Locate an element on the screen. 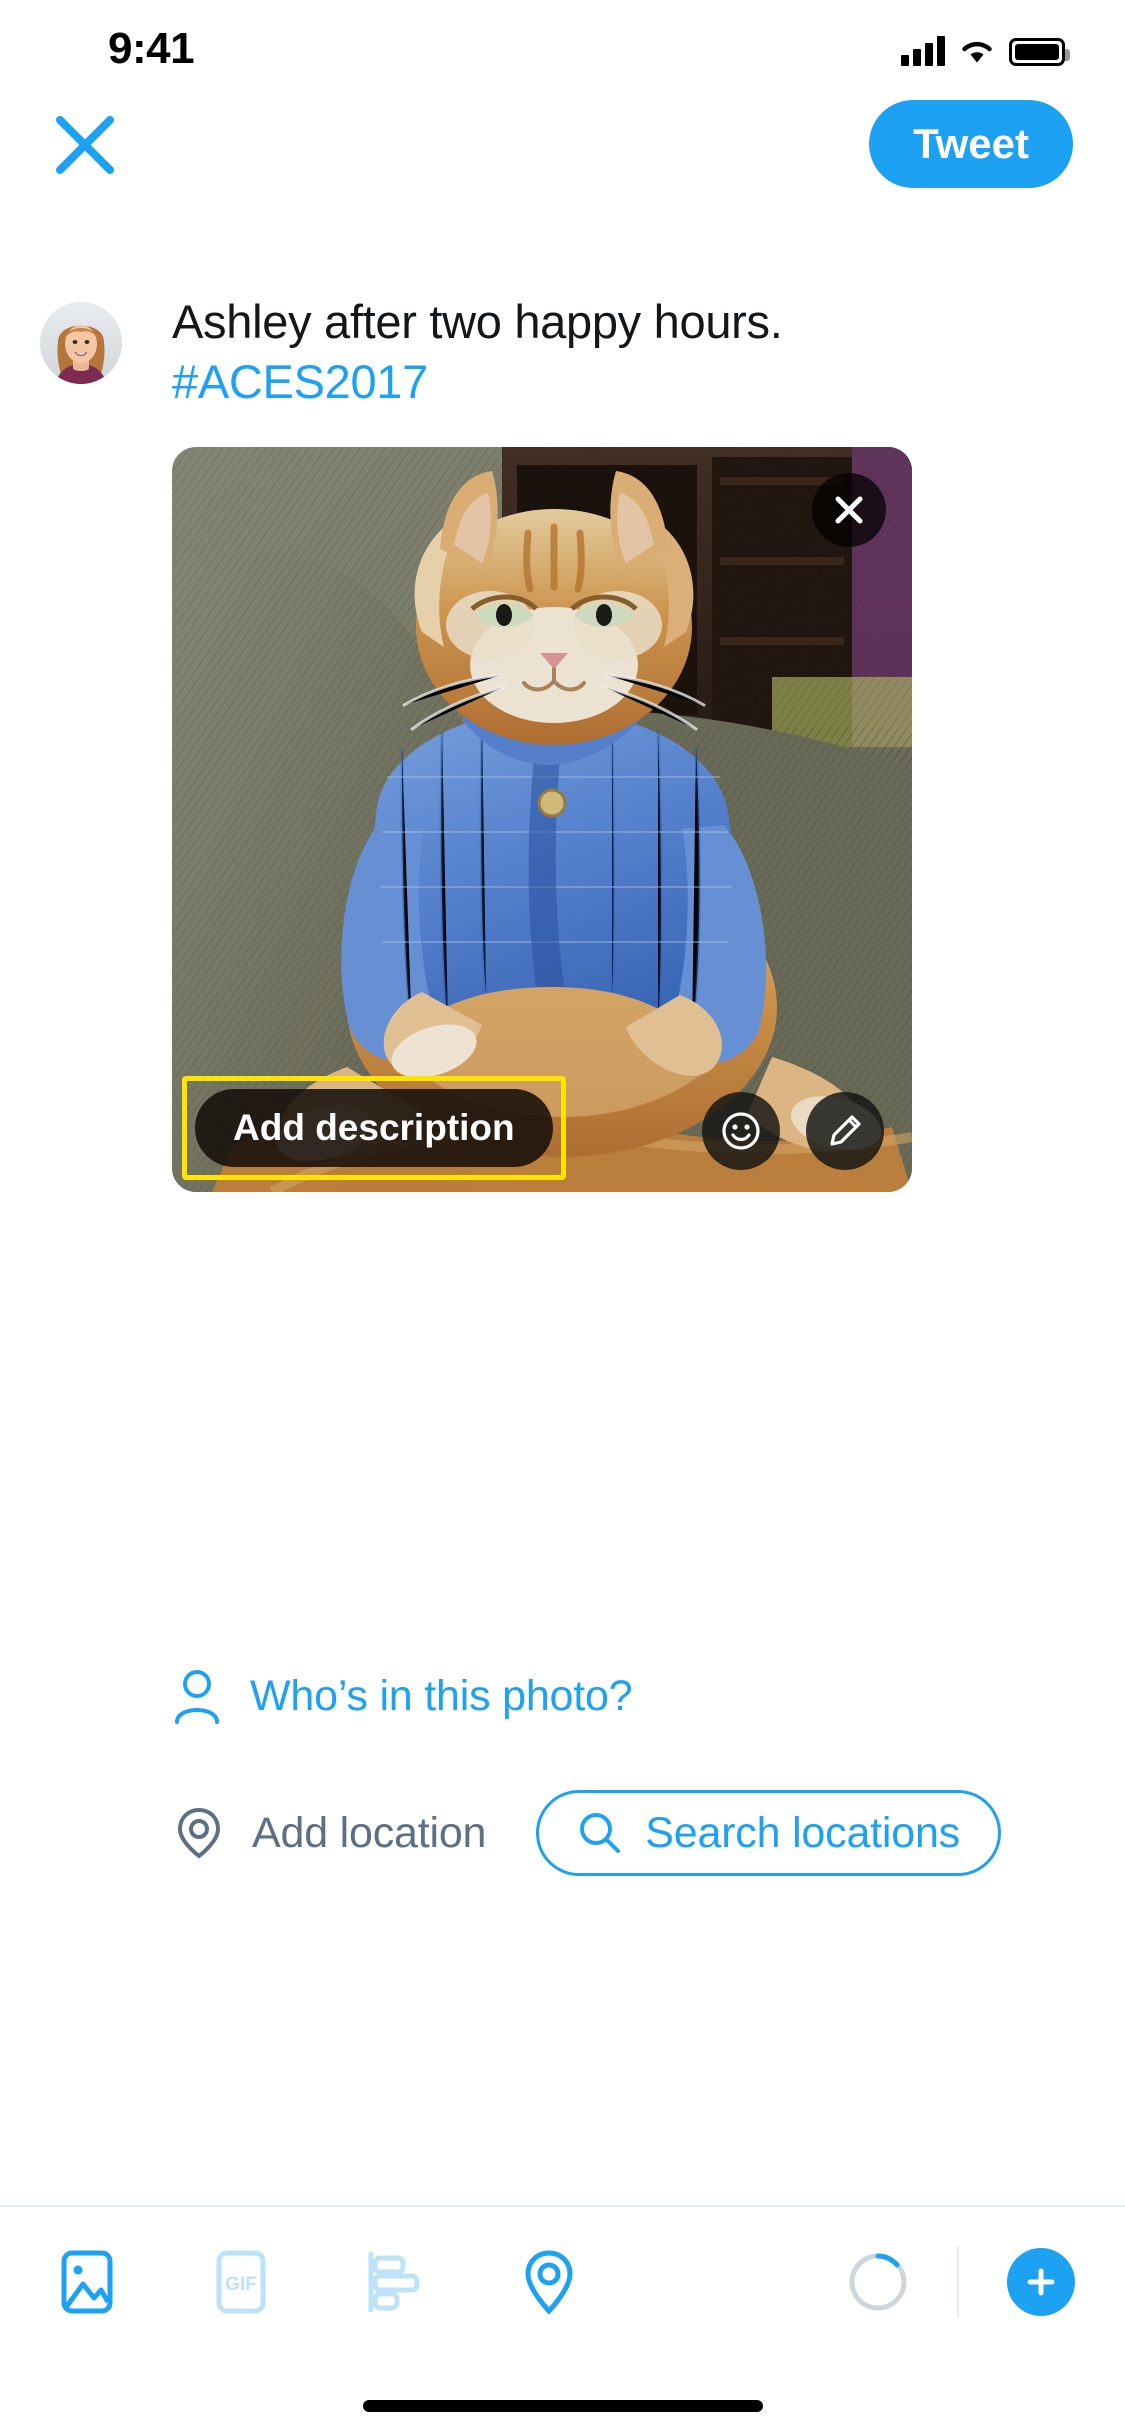 The image size is (1125, 2436). tweet-button: Tweet is located at coordinates (971, 144).